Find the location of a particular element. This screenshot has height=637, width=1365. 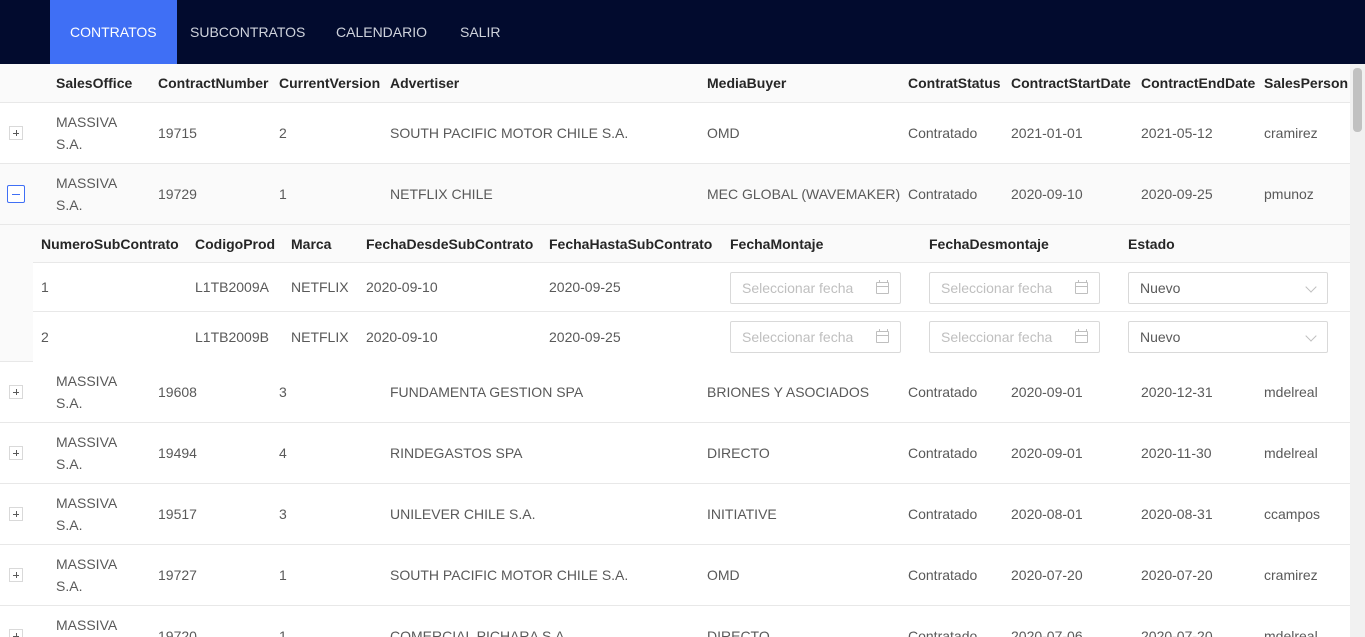

cell-startdate: 2020-08-01 is located at coordinates (1047, 514).